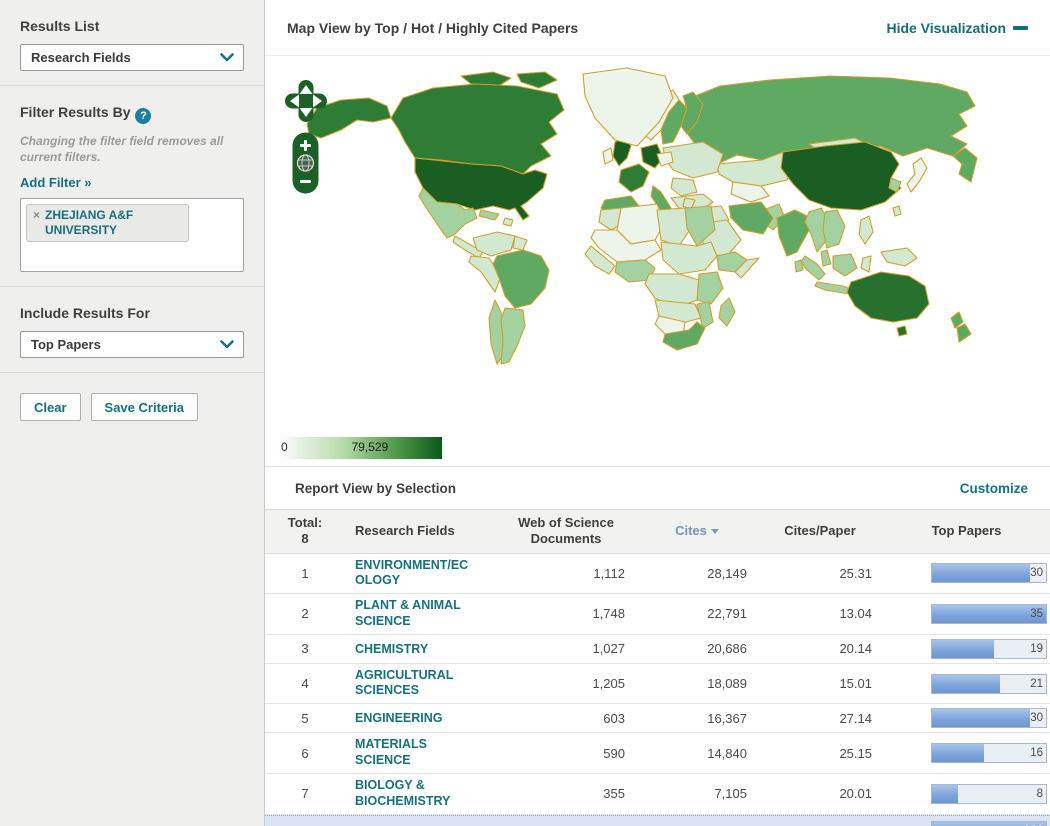 This screenshot has height=826, width=1050. I want to click on top-papers-bar: 181, so click(989, 823).